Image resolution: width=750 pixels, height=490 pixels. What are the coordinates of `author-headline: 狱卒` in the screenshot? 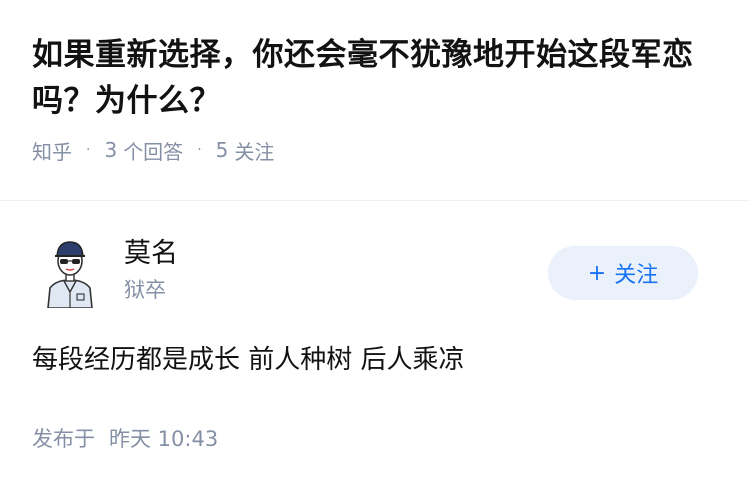 It's located at (145, 290).